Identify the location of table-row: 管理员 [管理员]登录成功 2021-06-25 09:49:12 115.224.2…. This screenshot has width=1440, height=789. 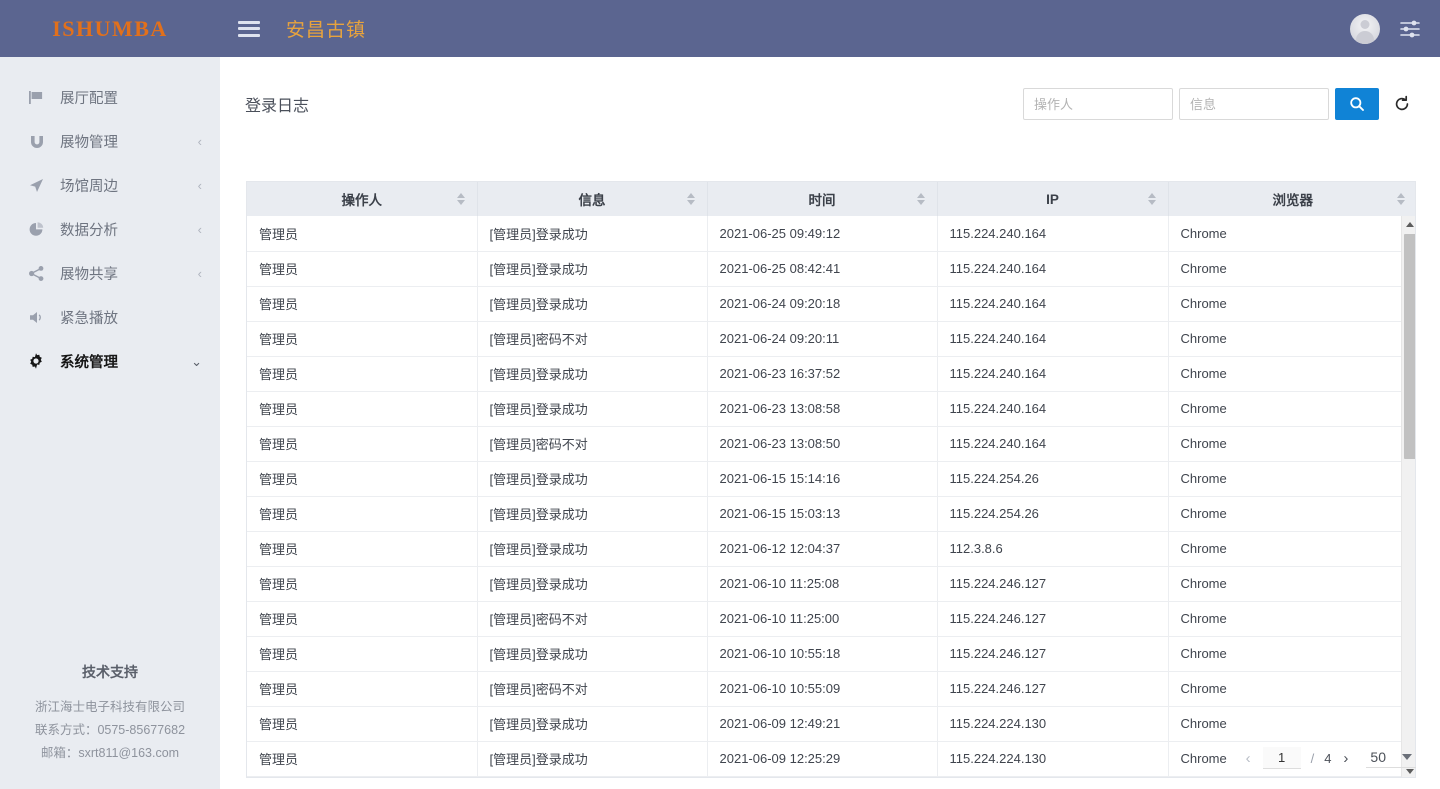
(831, 234).